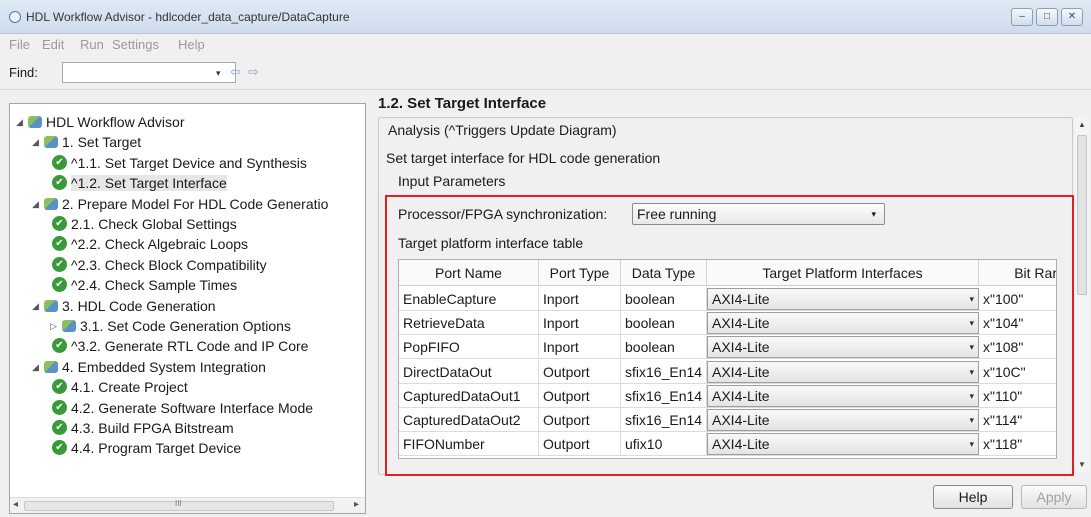  I want to click on tree-item-label: 4.3. Build FPGA Bitstream, so click(152, 428).